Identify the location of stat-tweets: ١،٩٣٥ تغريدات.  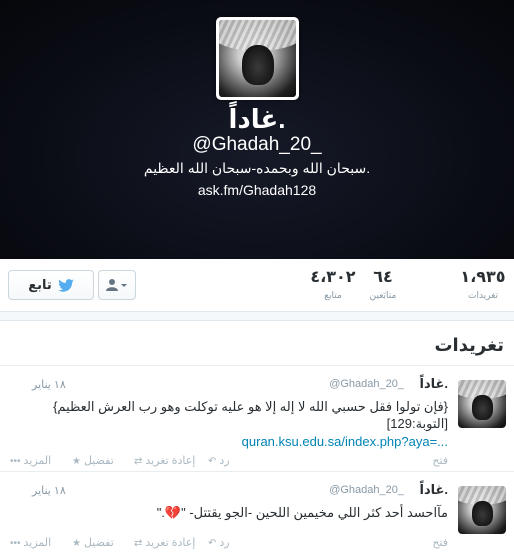
(483, 284).